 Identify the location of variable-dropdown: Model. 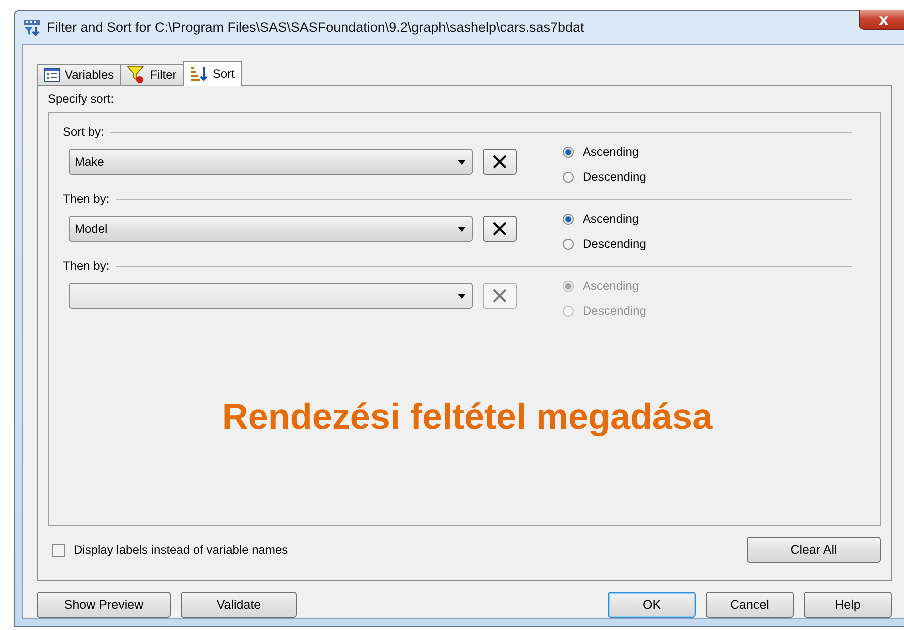
(271, 229).